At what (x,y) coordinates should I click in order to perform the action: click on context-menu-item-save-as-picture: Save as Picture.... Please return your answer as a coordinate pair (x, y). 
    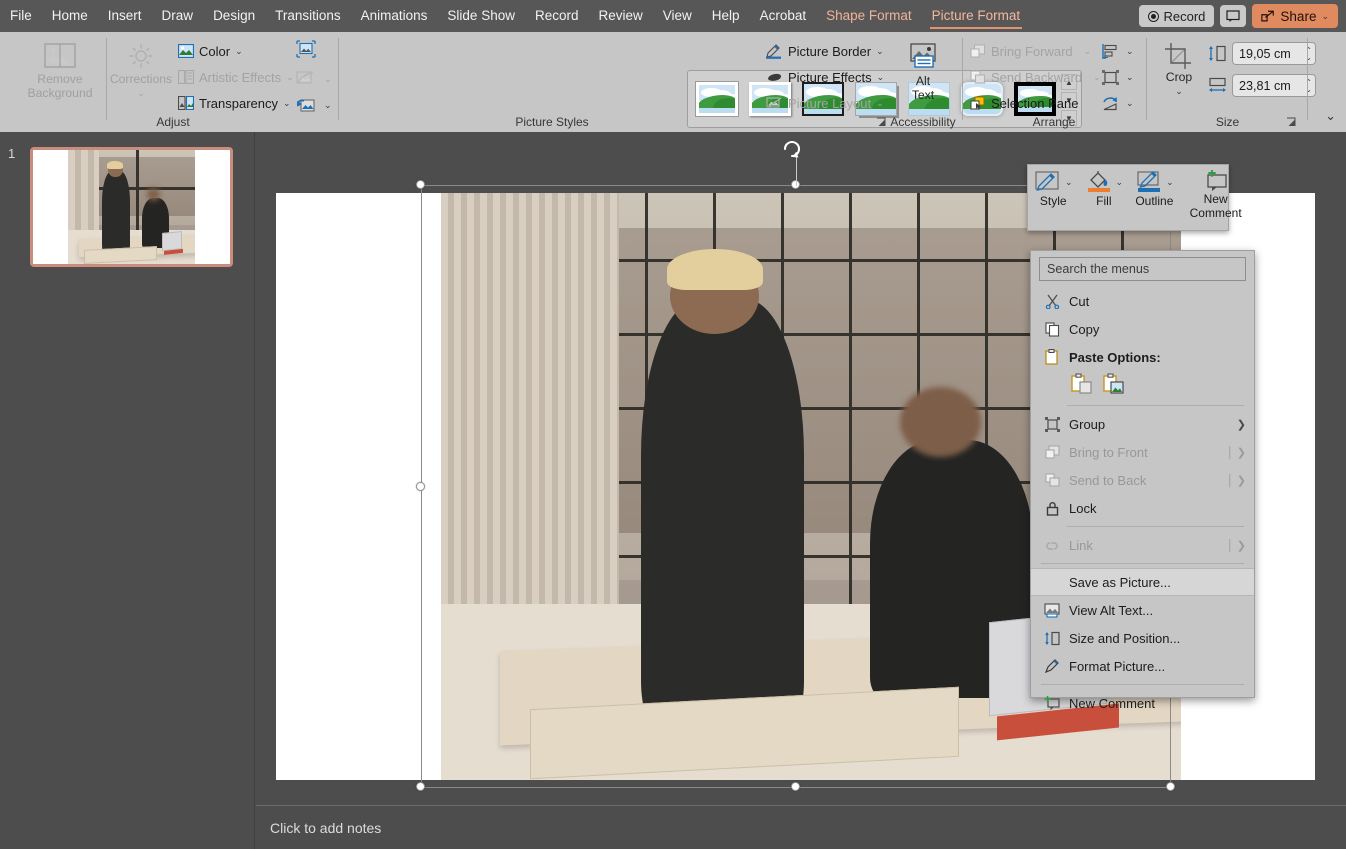
    Looking at the image, I should click on (1142, 582).